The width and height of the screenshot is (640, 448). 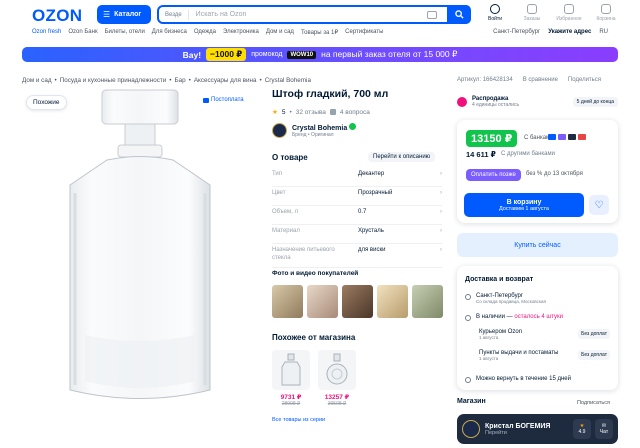 What do you see at coordinates (311, 112) in the screenshot?
I see `reviews-link: 32 отзыва` at bounding box center [311, 112].